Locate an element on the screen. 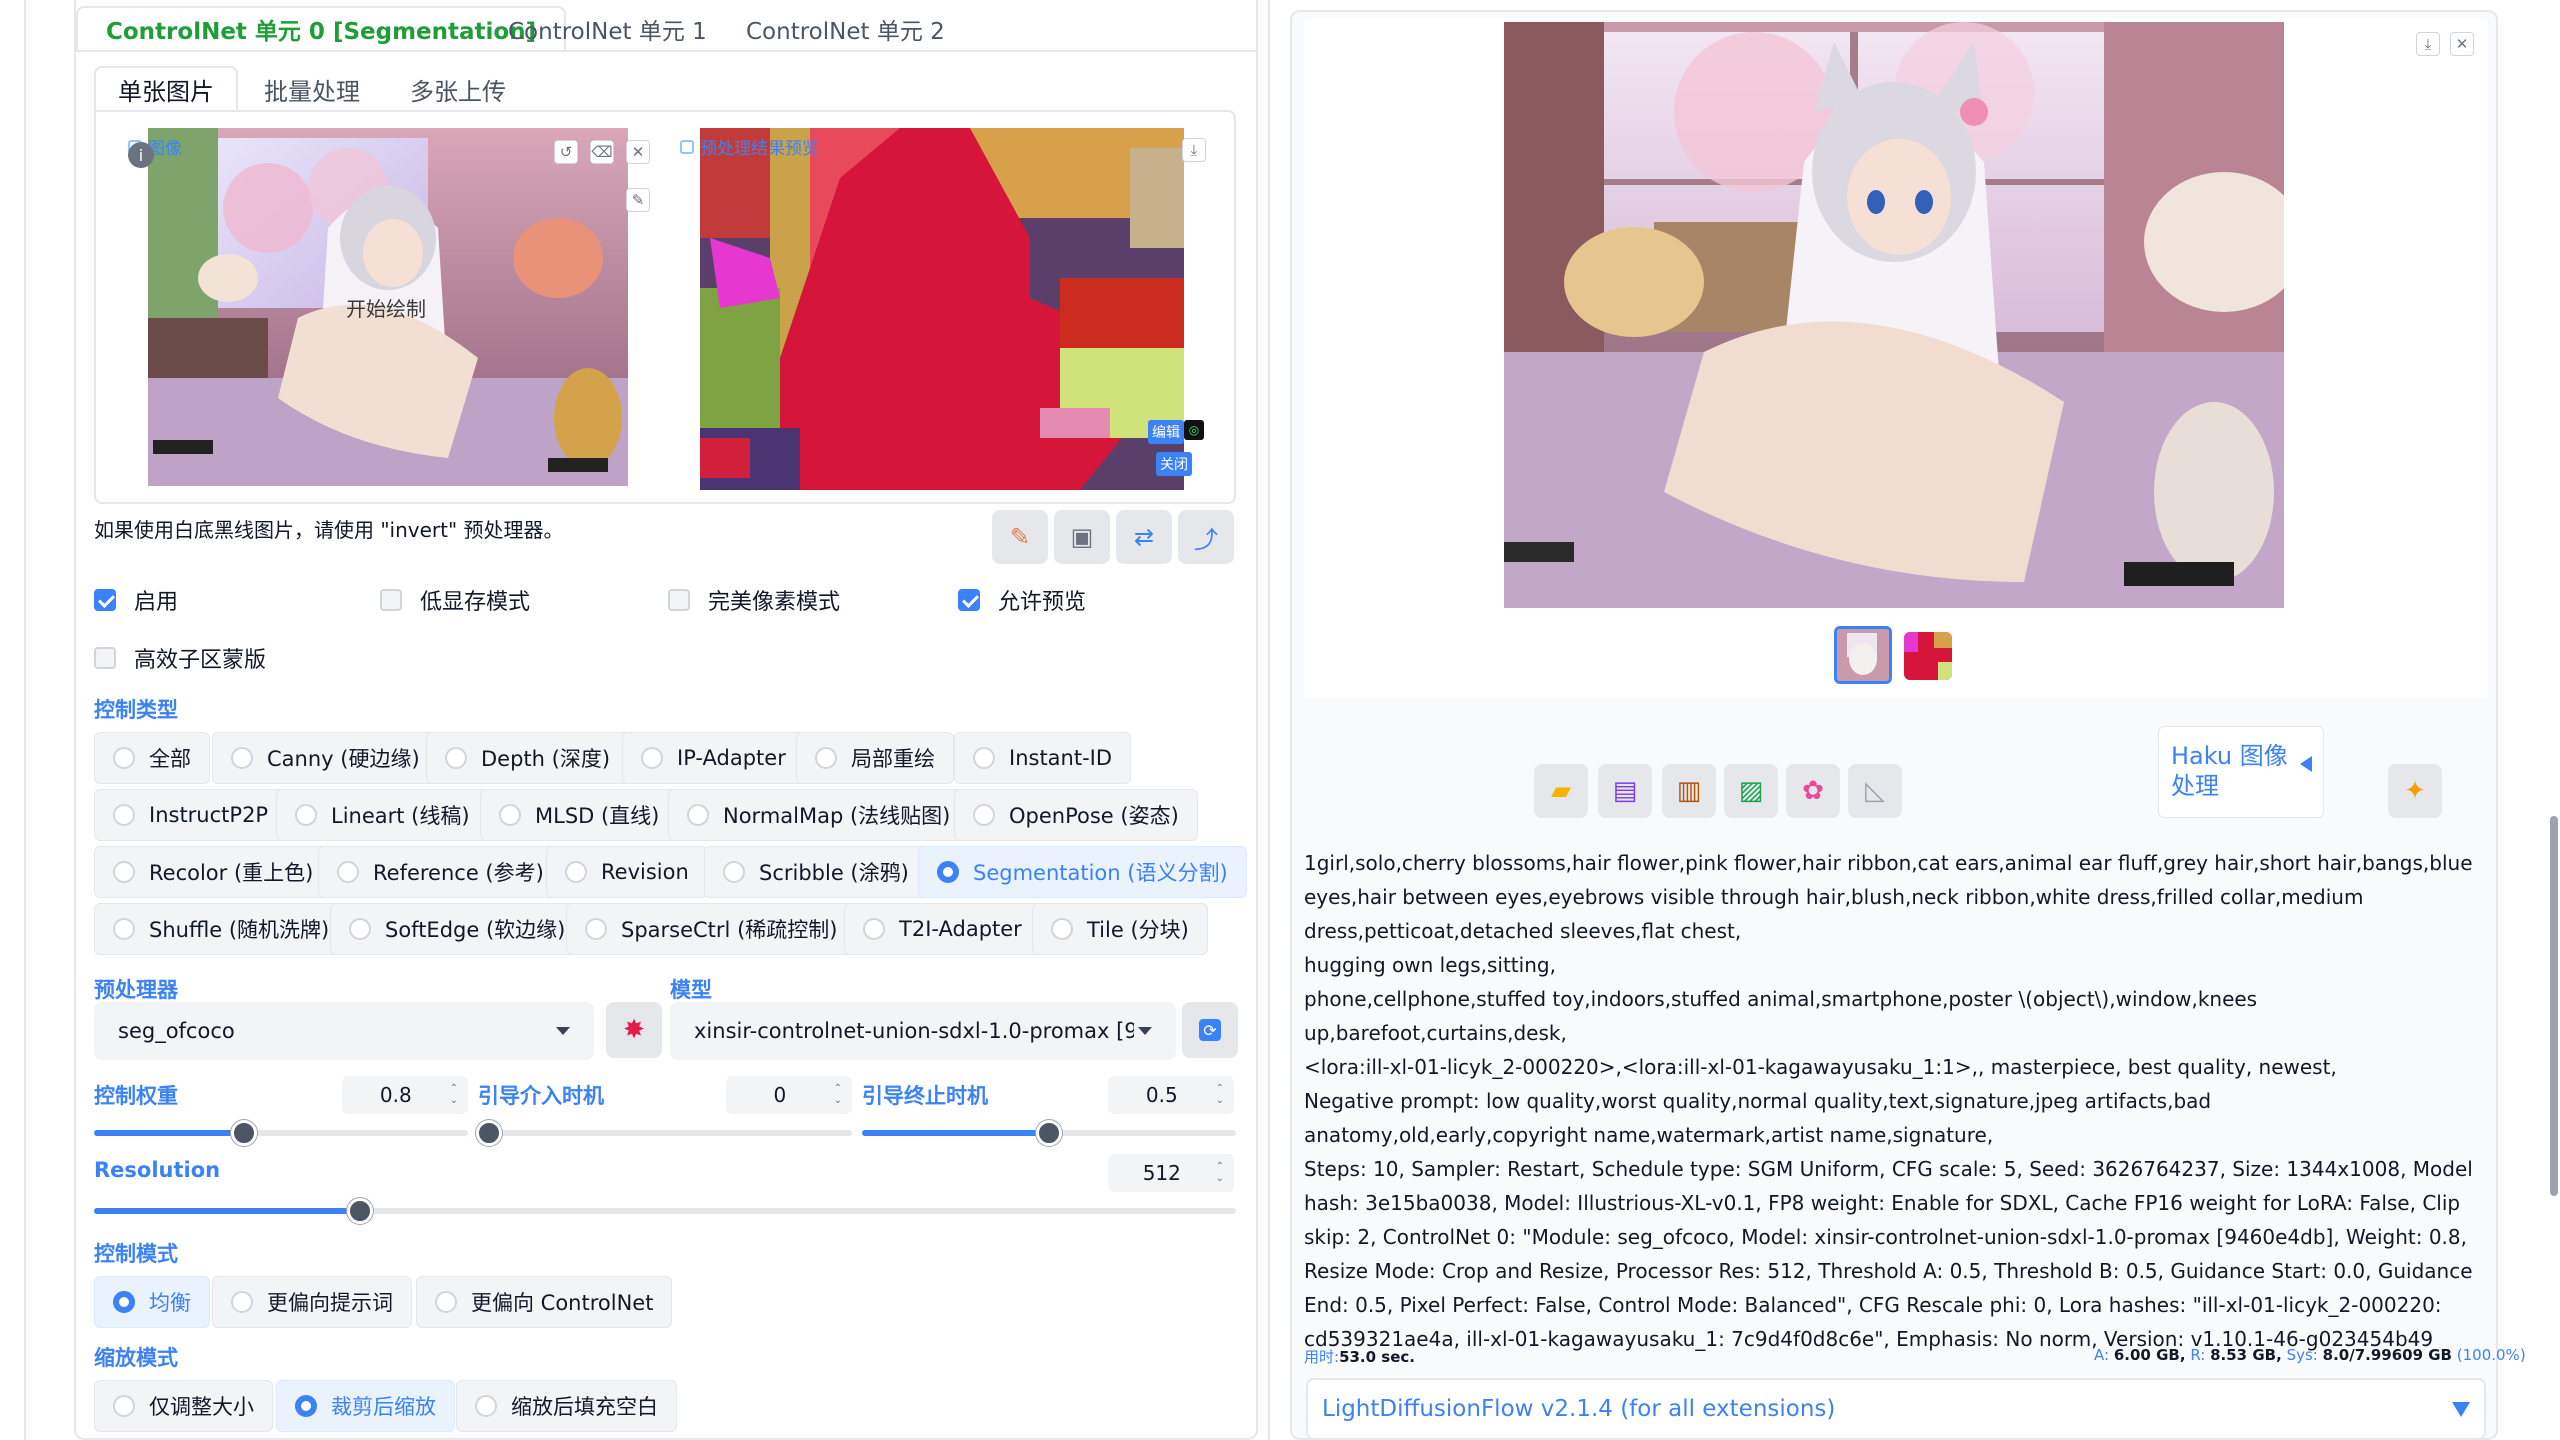 This screenshot has width=2560, height=1440. edit-tool-button: ✎ is located at coordinates (1020, 537).